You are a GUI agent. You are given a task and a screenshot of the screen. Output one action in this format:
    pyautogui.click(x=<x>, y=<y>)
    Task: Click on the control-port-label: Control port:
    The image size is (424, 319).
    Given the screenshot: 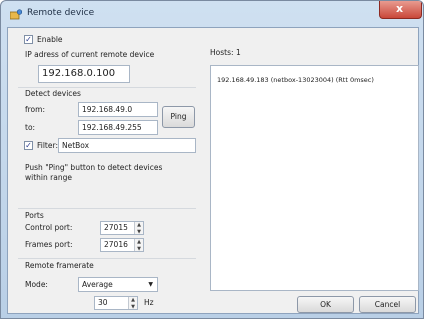 What is the action you would take?
    pyautogui.click(x=49, y=227)
    